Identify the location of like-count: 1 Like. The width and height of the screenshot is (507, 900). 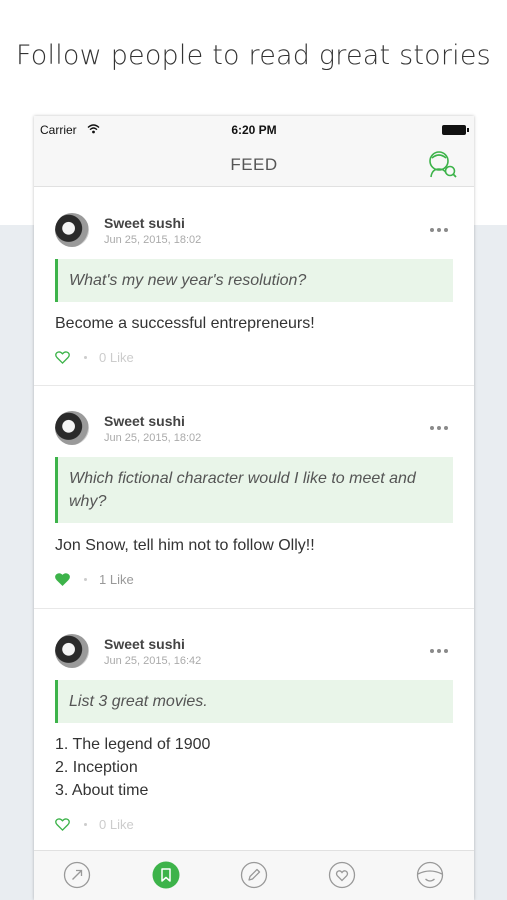
(116, 579).